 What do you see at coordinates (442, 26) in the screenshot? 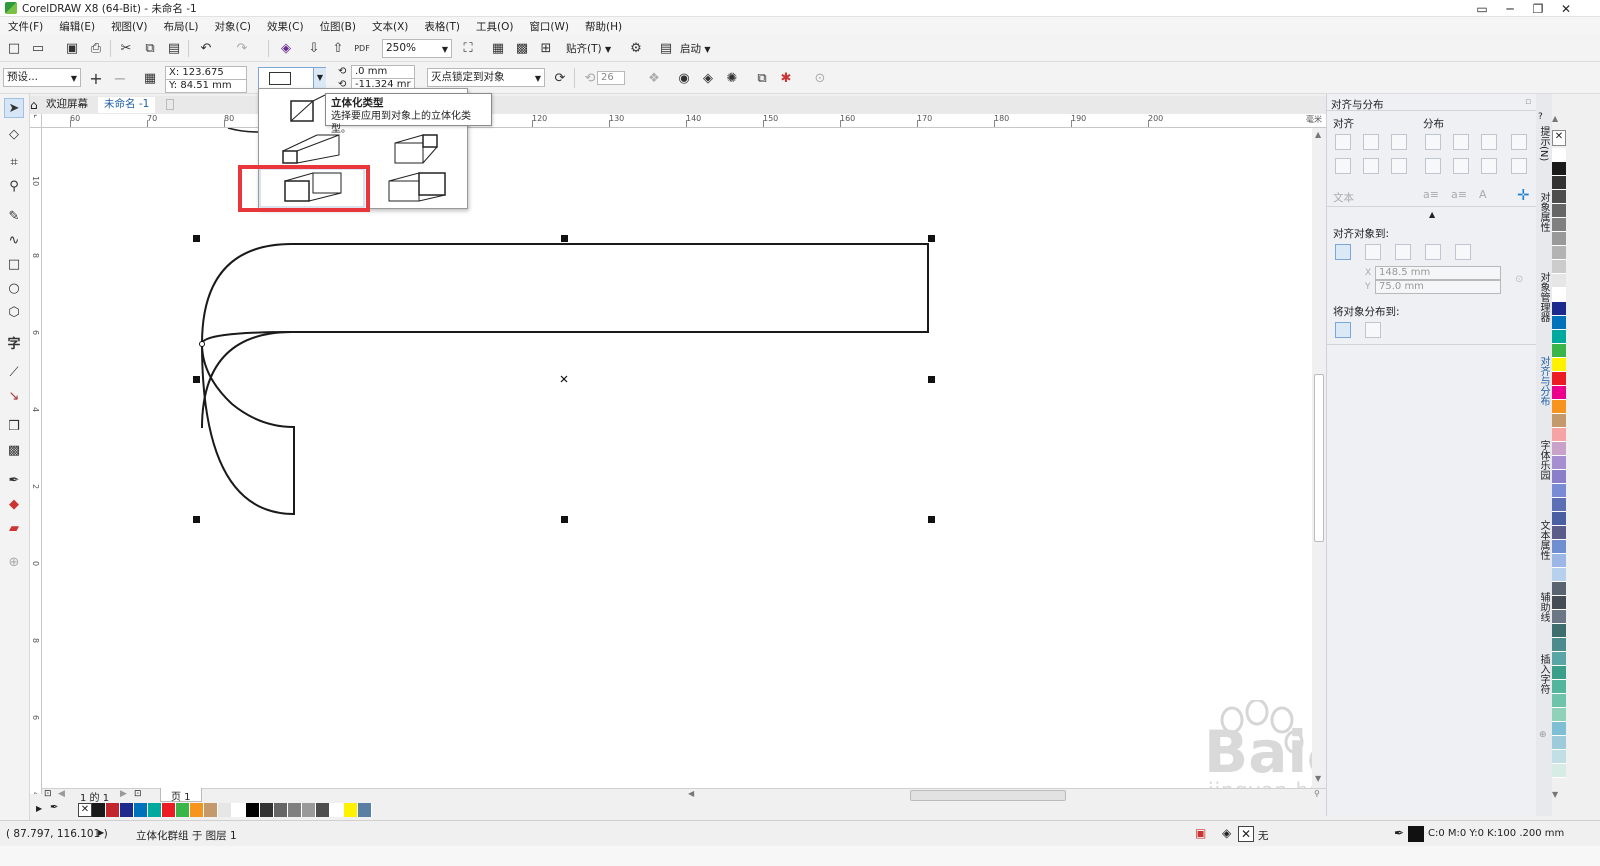
I see `menu-table: 表格(T)` at bounding box center [442, 26].